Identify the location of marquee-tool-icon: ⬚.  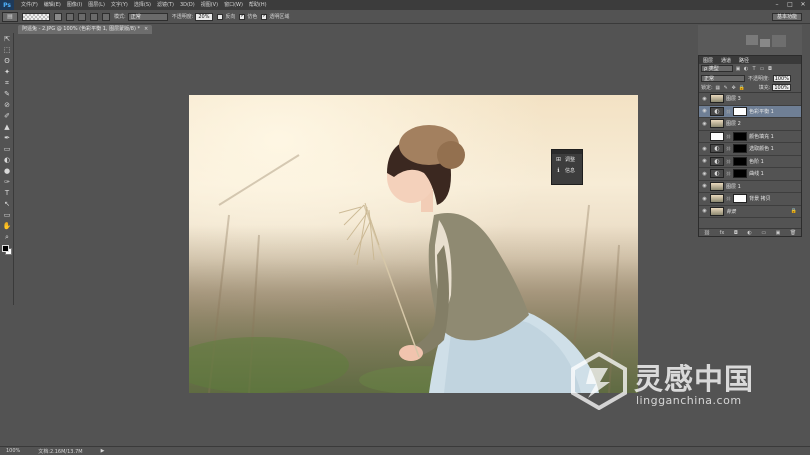
(7, 50).